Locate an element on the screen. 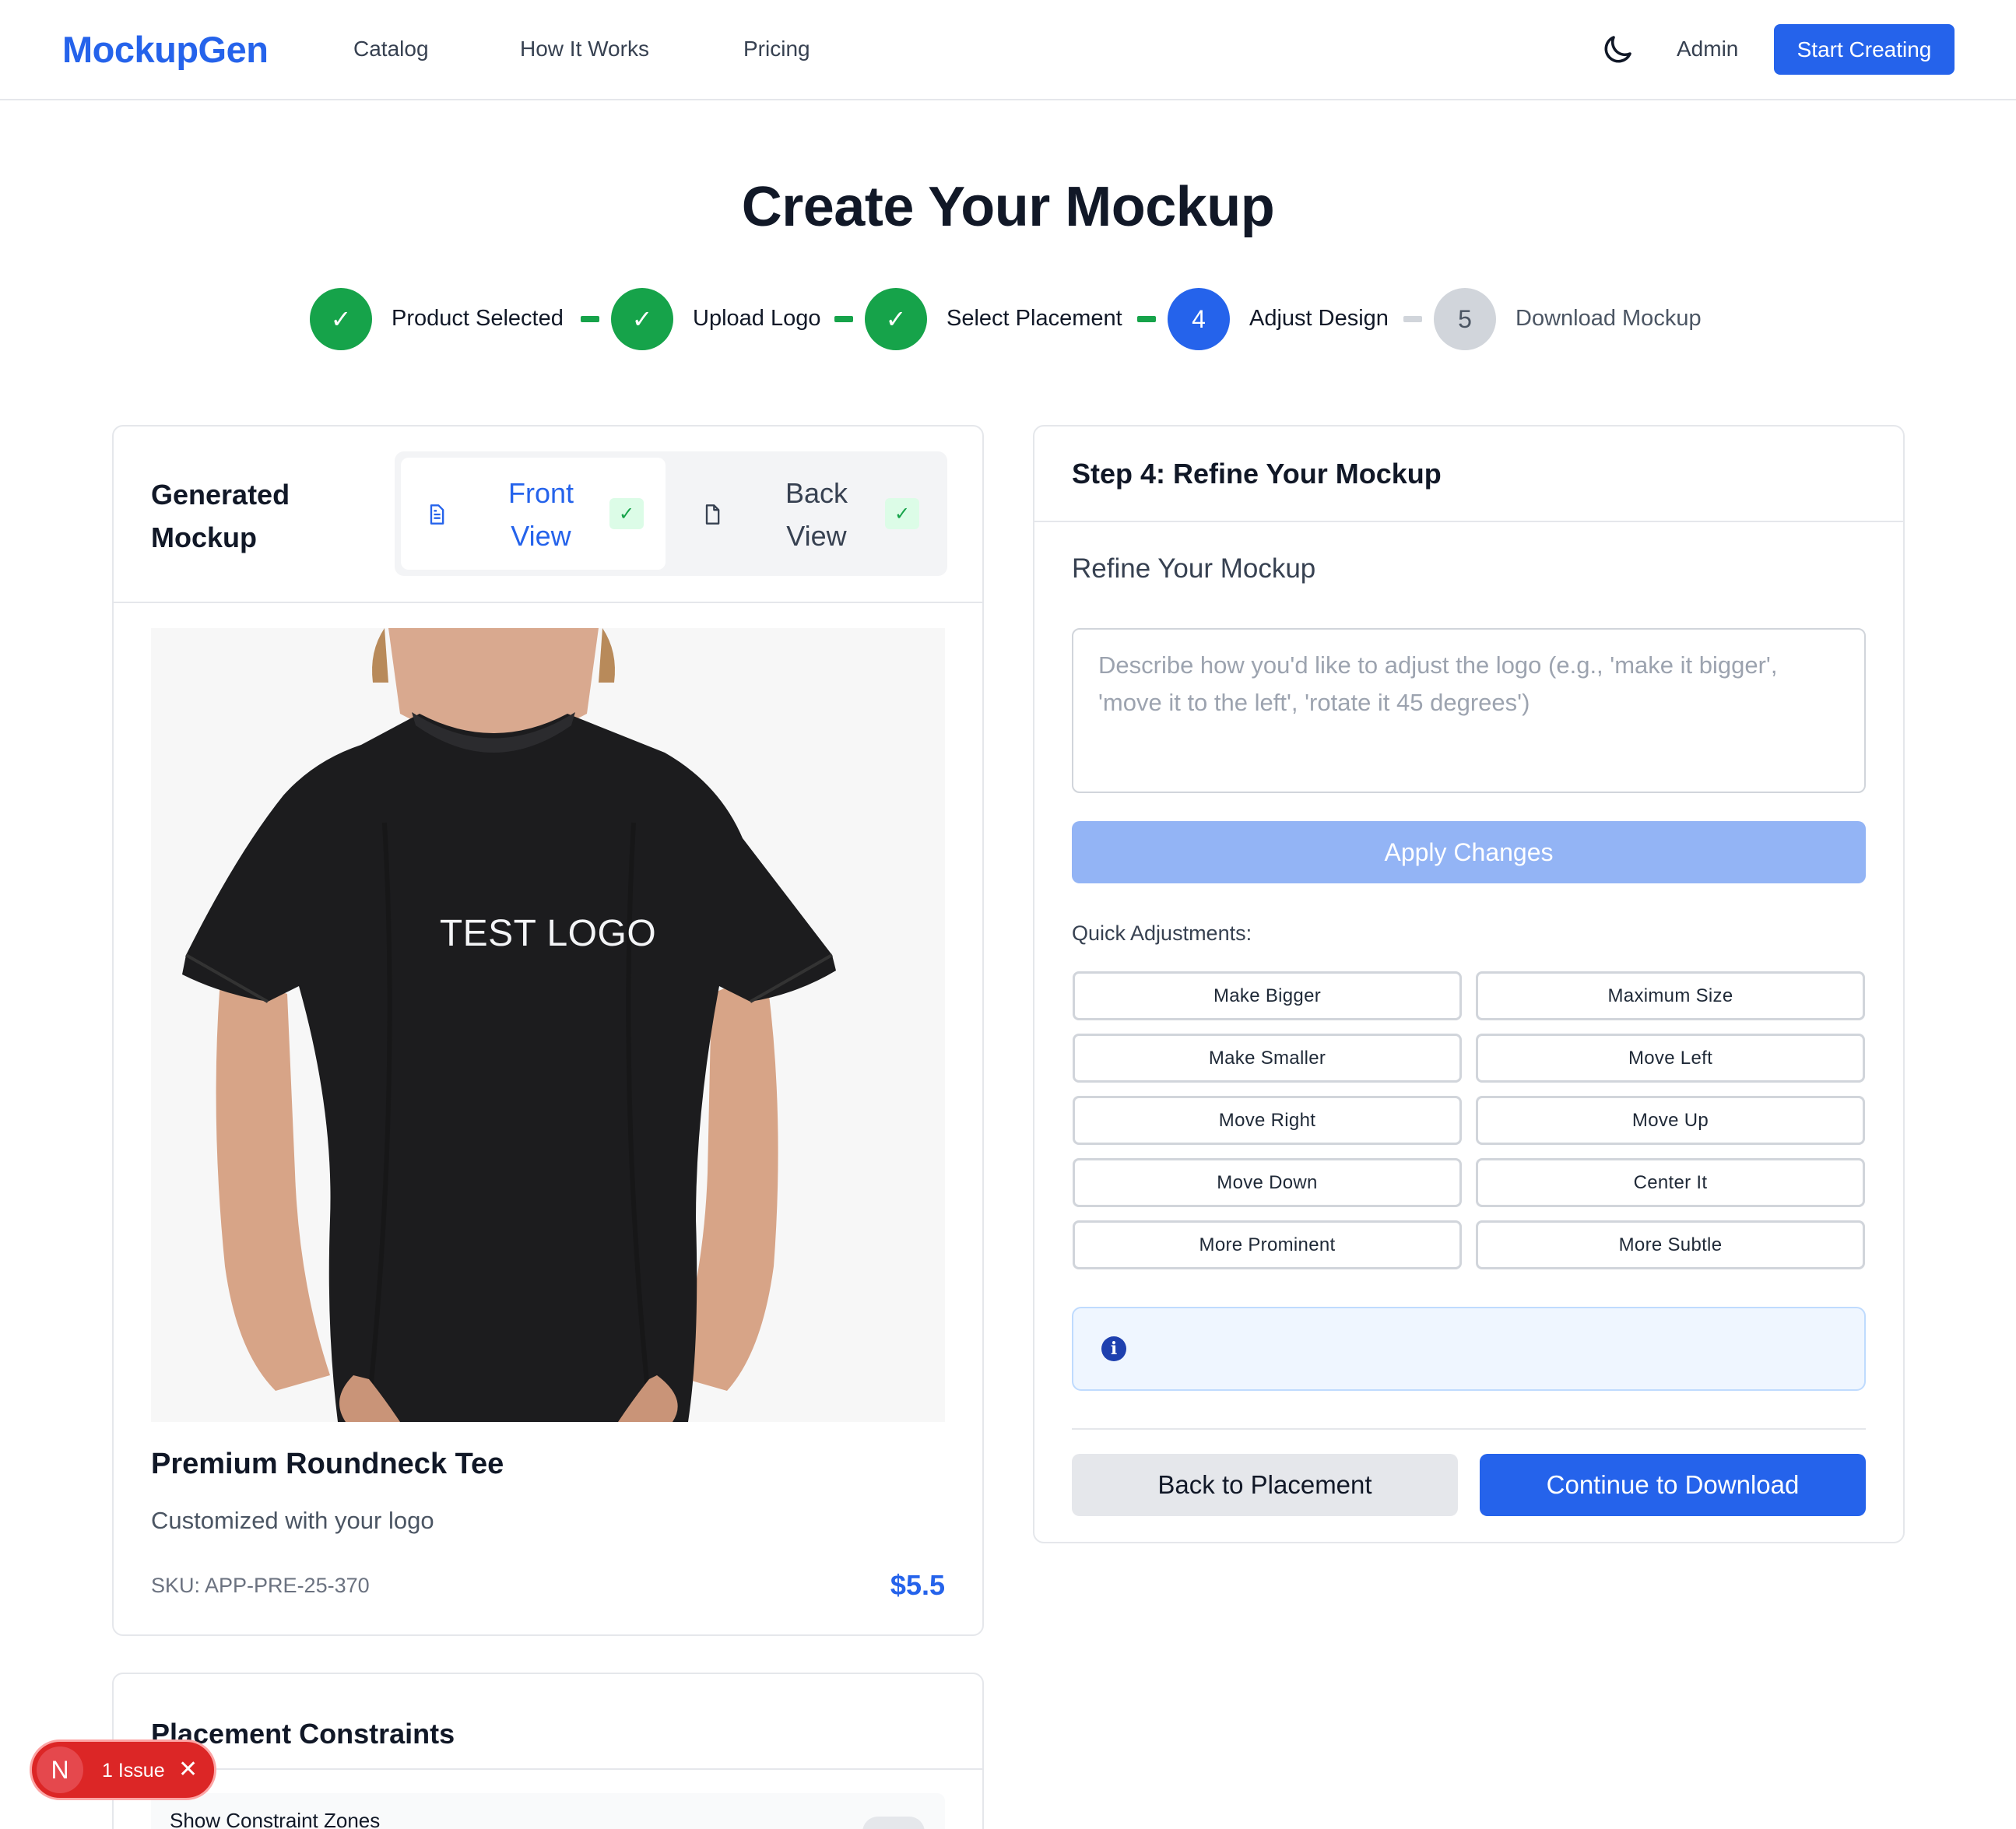 The height and width of the screenshot is (1829, 2016). issues-badge: N 1 Issue ✕ is located at coordinates (123, 1770).